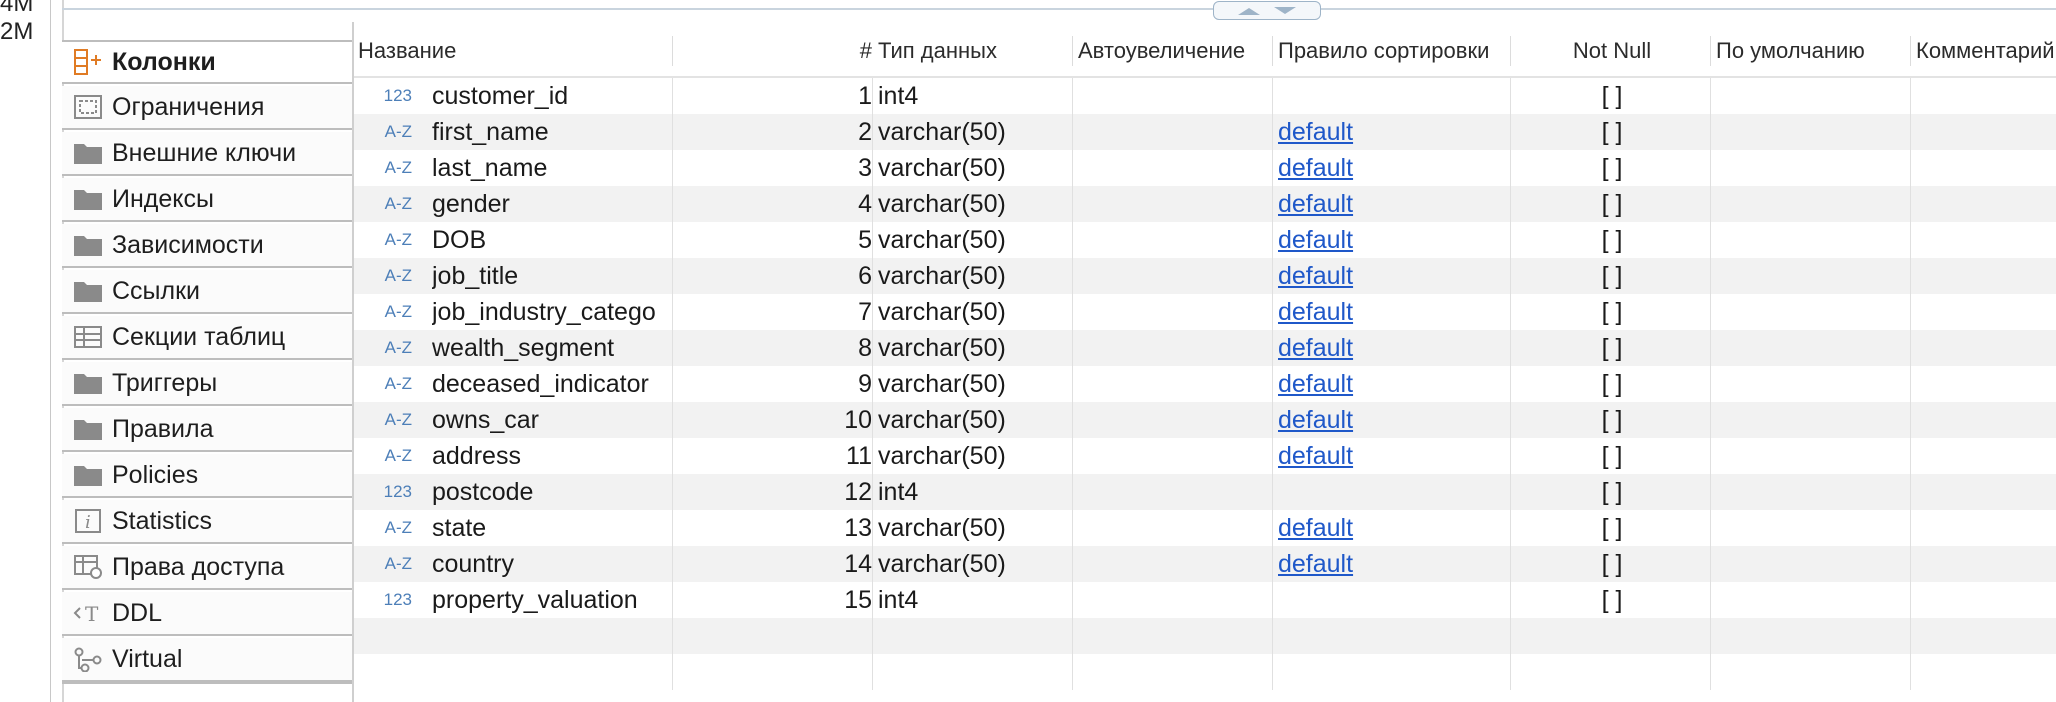 This screenshot has height=702, width=2056. What do you see at coordinates (1205, 348) in the screenshot?
I see `table-row: A-Z wealth_segment 8 varchar(50) default [ ]` at bounding box center [1205, 348].